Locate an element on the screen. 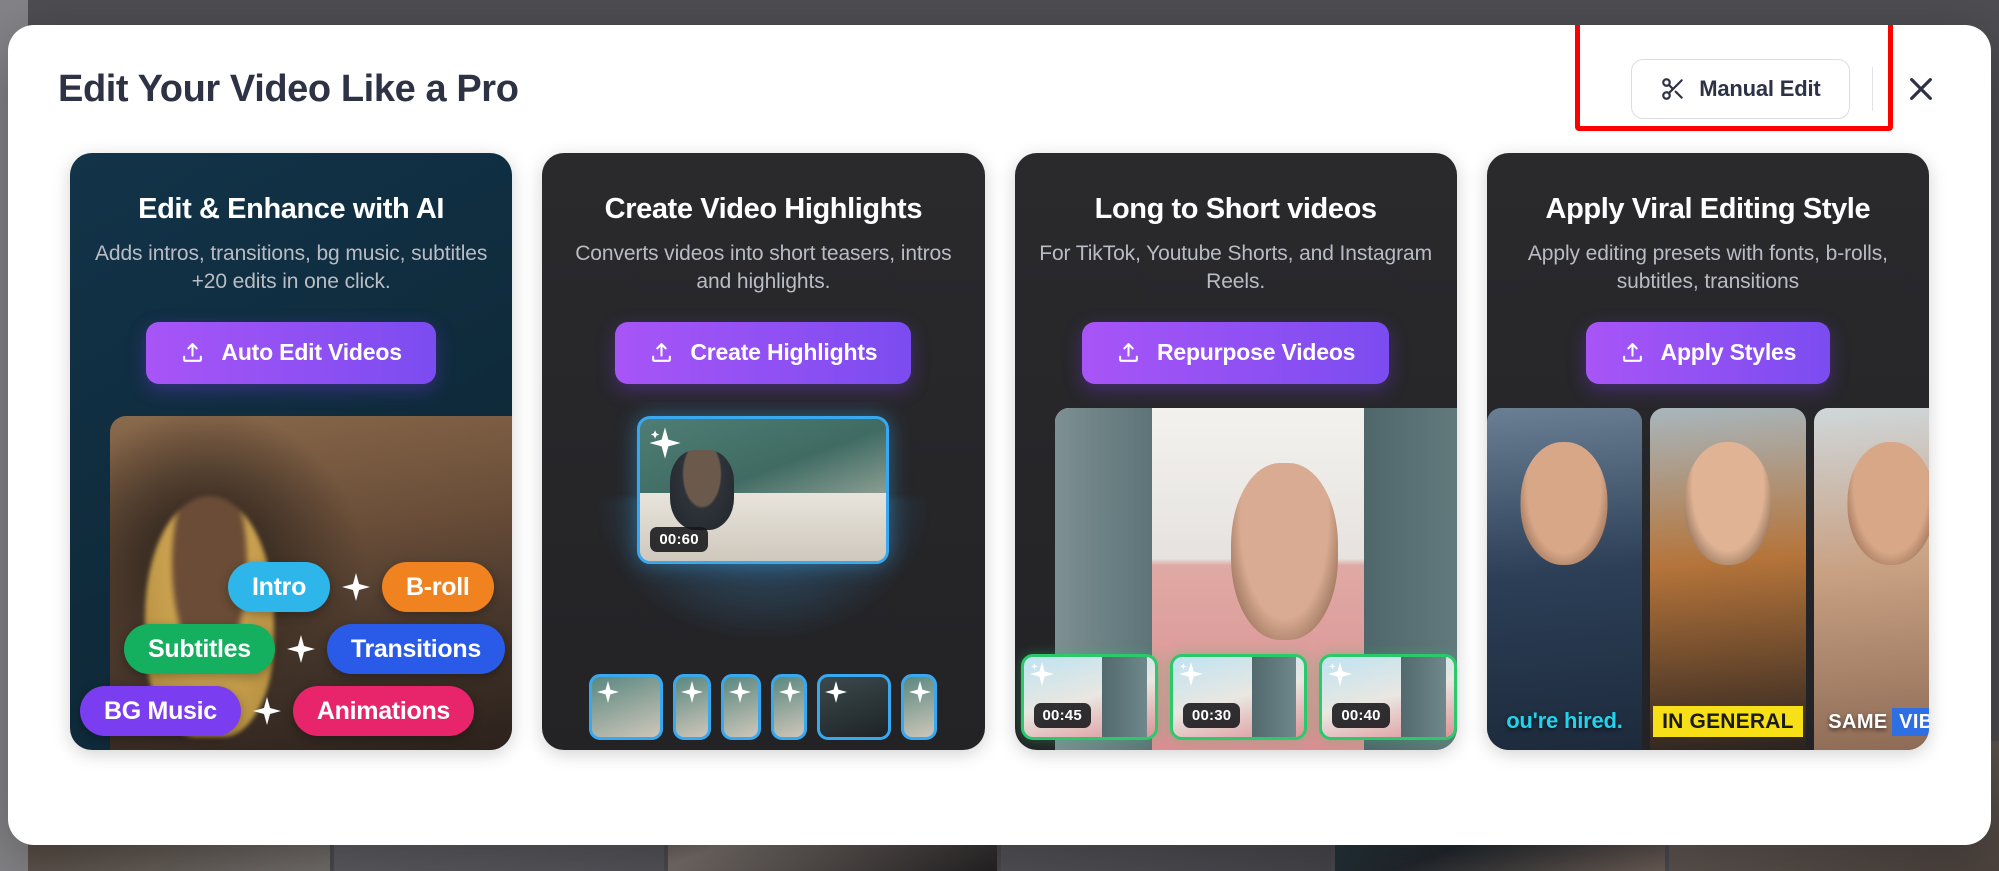  card-media-preview: 00:60 is located at coordinates (763, 576).